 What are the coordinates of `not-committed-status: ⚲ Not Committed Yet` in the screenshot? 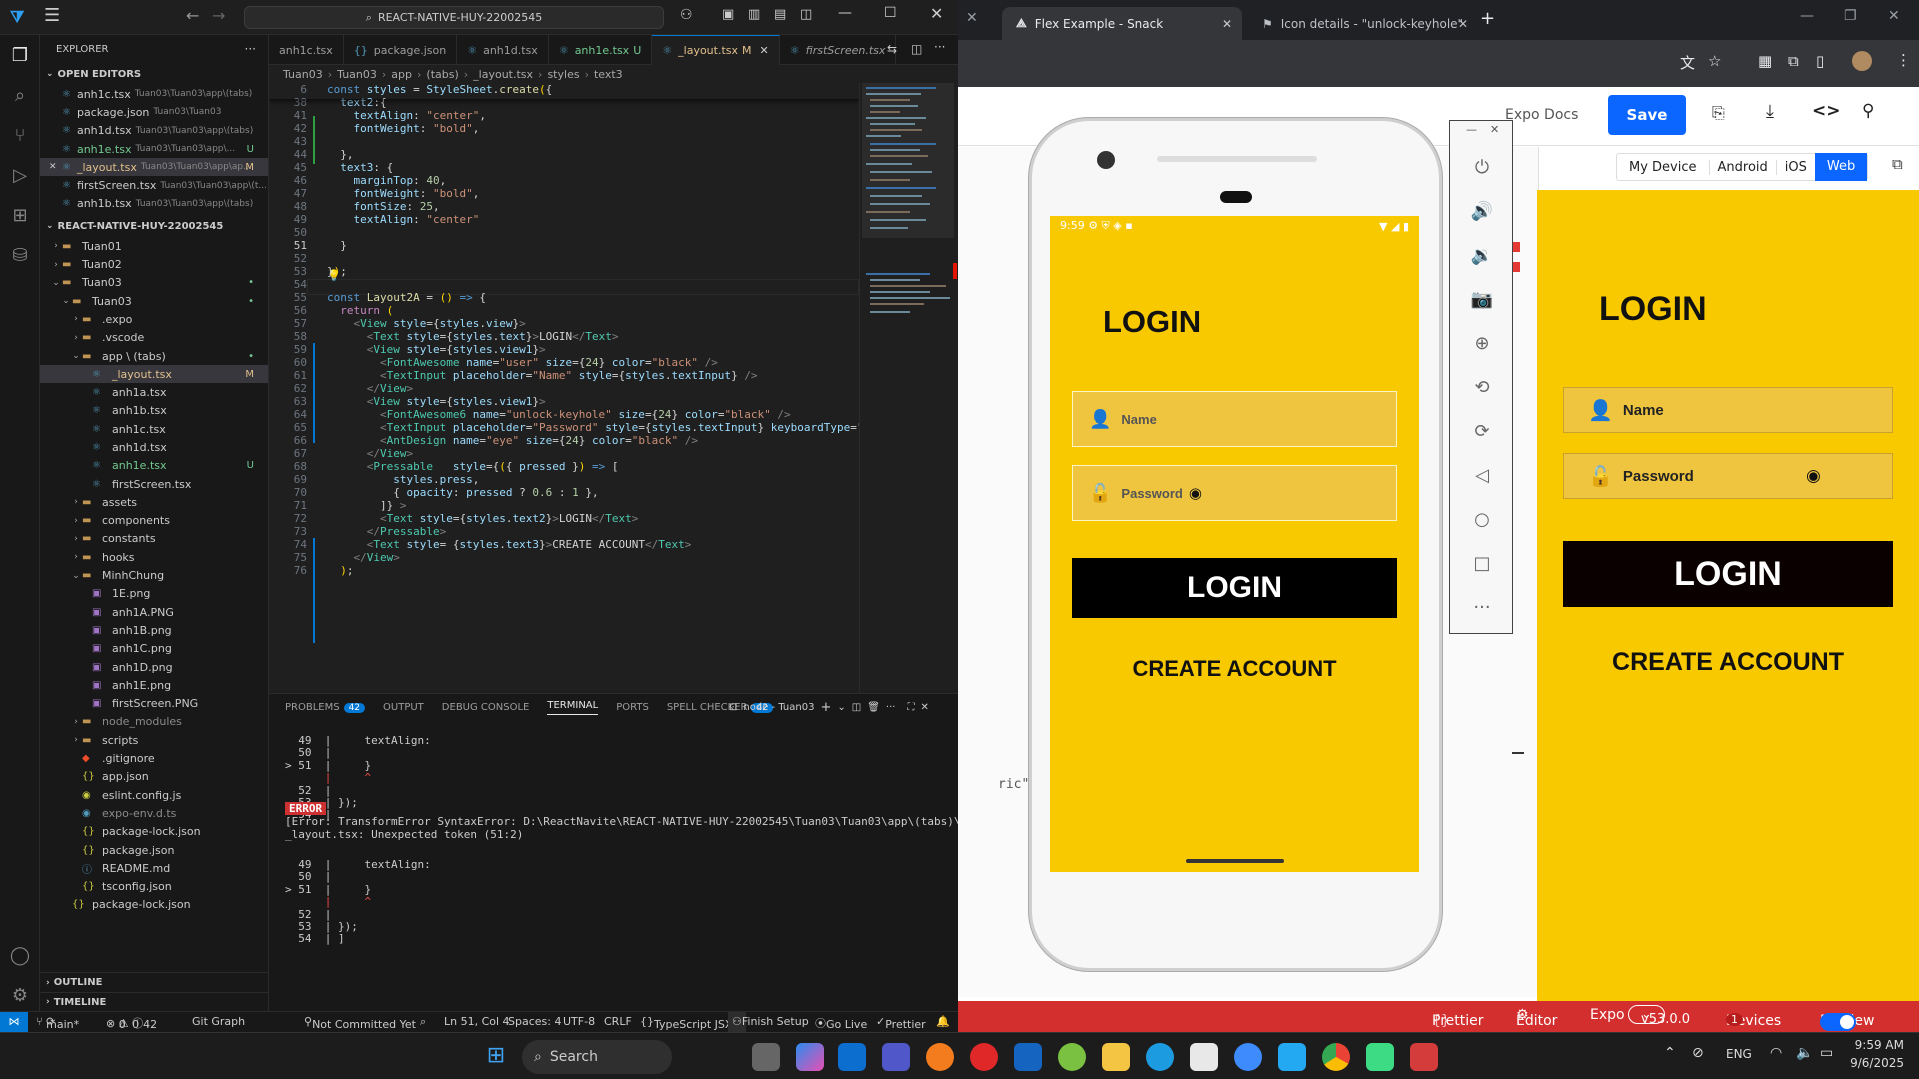 It's located at (360, 1023).